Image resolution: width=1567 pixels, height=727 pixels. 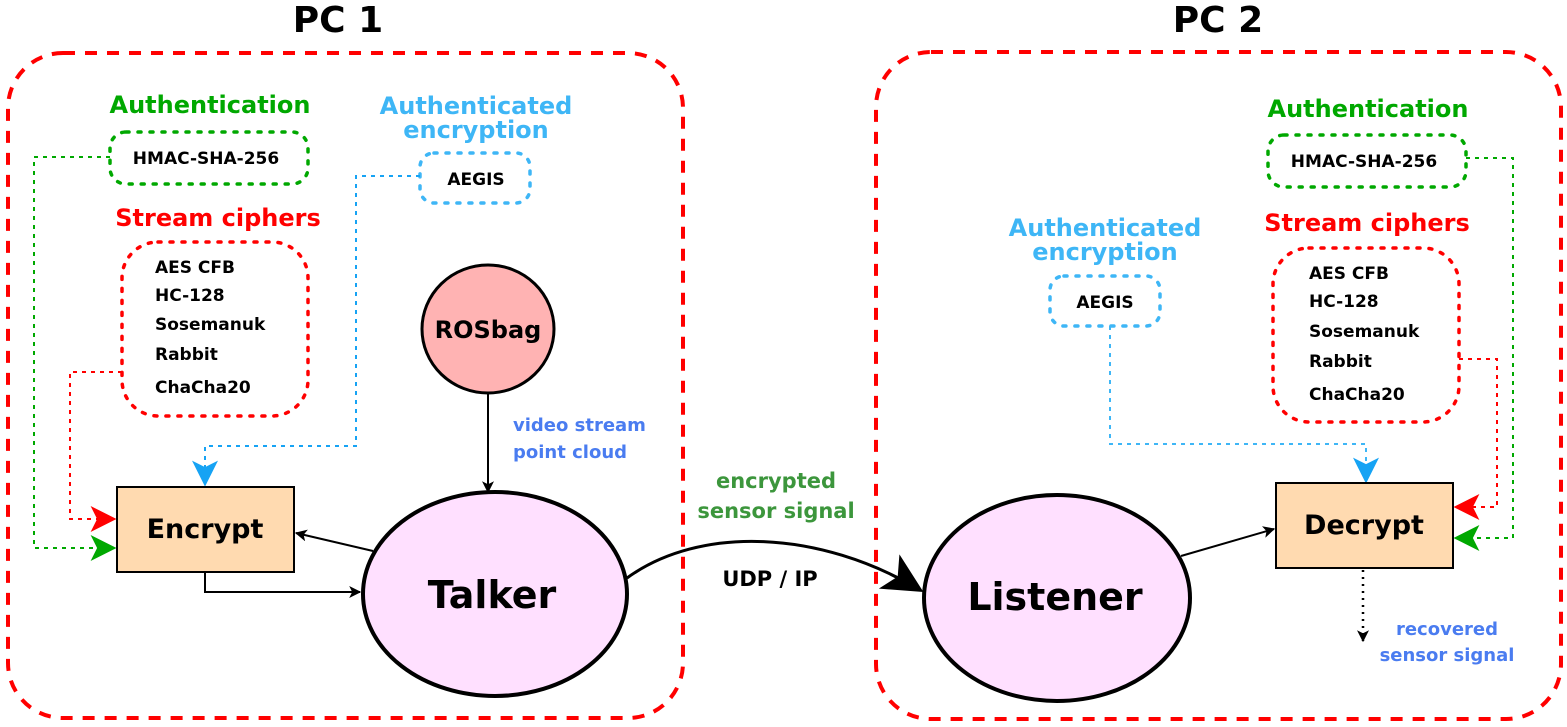 I want to click on listener-to-decrypt-arrow, so click(x=1228, y=541).